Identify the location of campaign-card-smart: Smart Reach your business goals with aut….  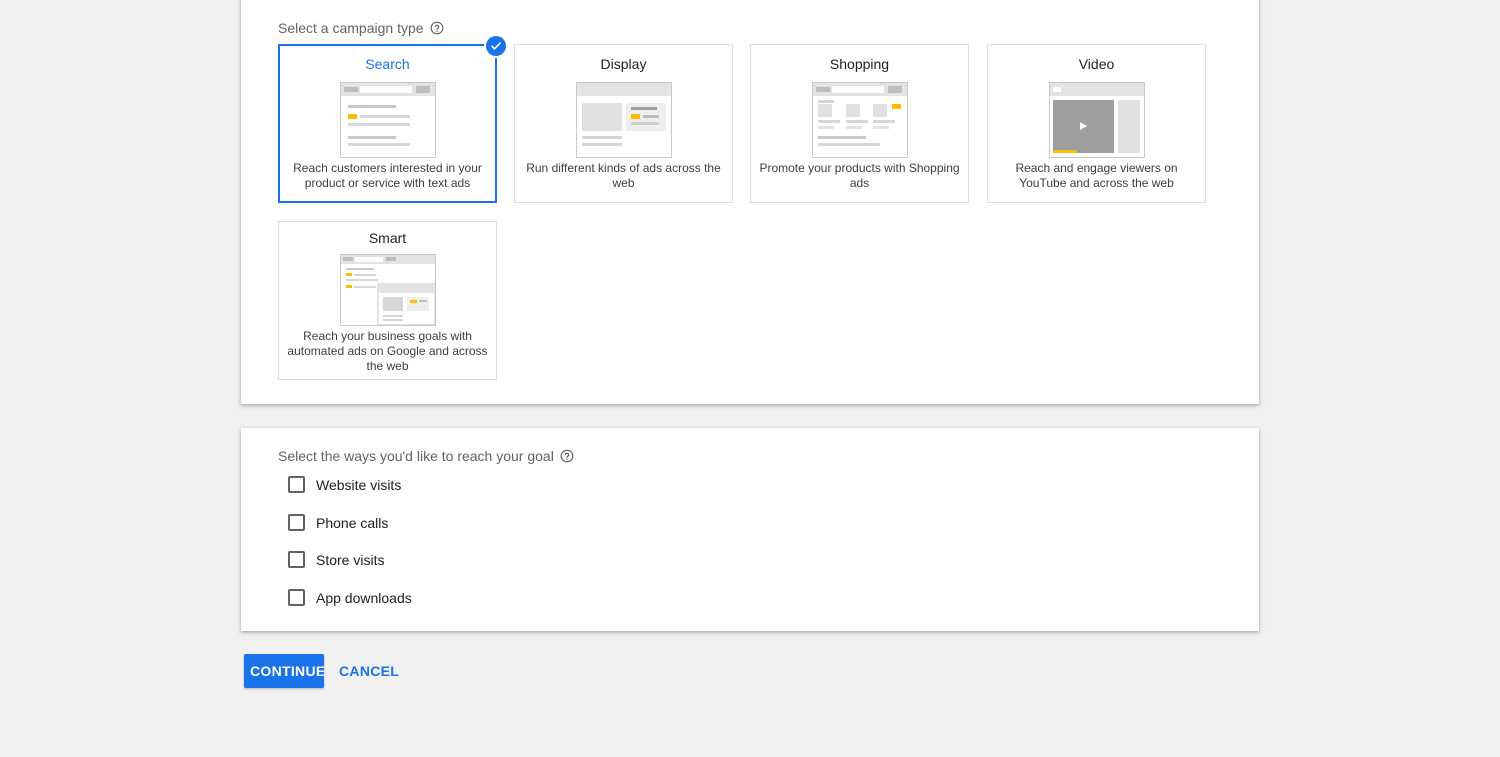
(387, 300).